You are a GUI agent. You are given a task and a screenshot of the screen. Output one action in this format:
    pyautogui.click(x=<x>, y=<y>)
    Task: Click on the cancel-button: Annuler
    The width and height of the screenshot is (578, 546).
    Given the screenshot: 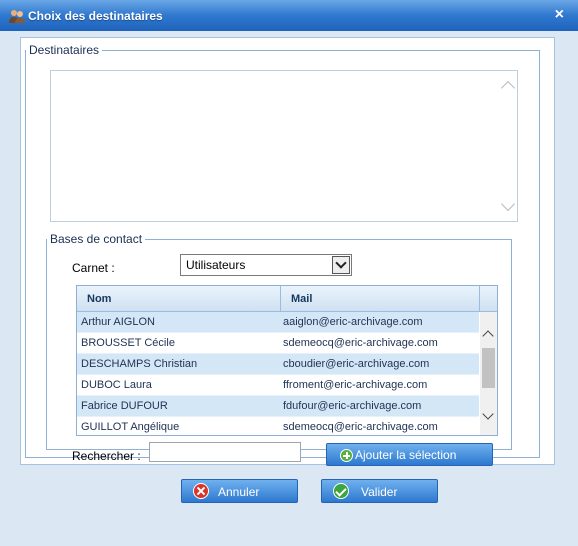 What is the action you would take?
    pyautogui.click(x=239, y=491)
    